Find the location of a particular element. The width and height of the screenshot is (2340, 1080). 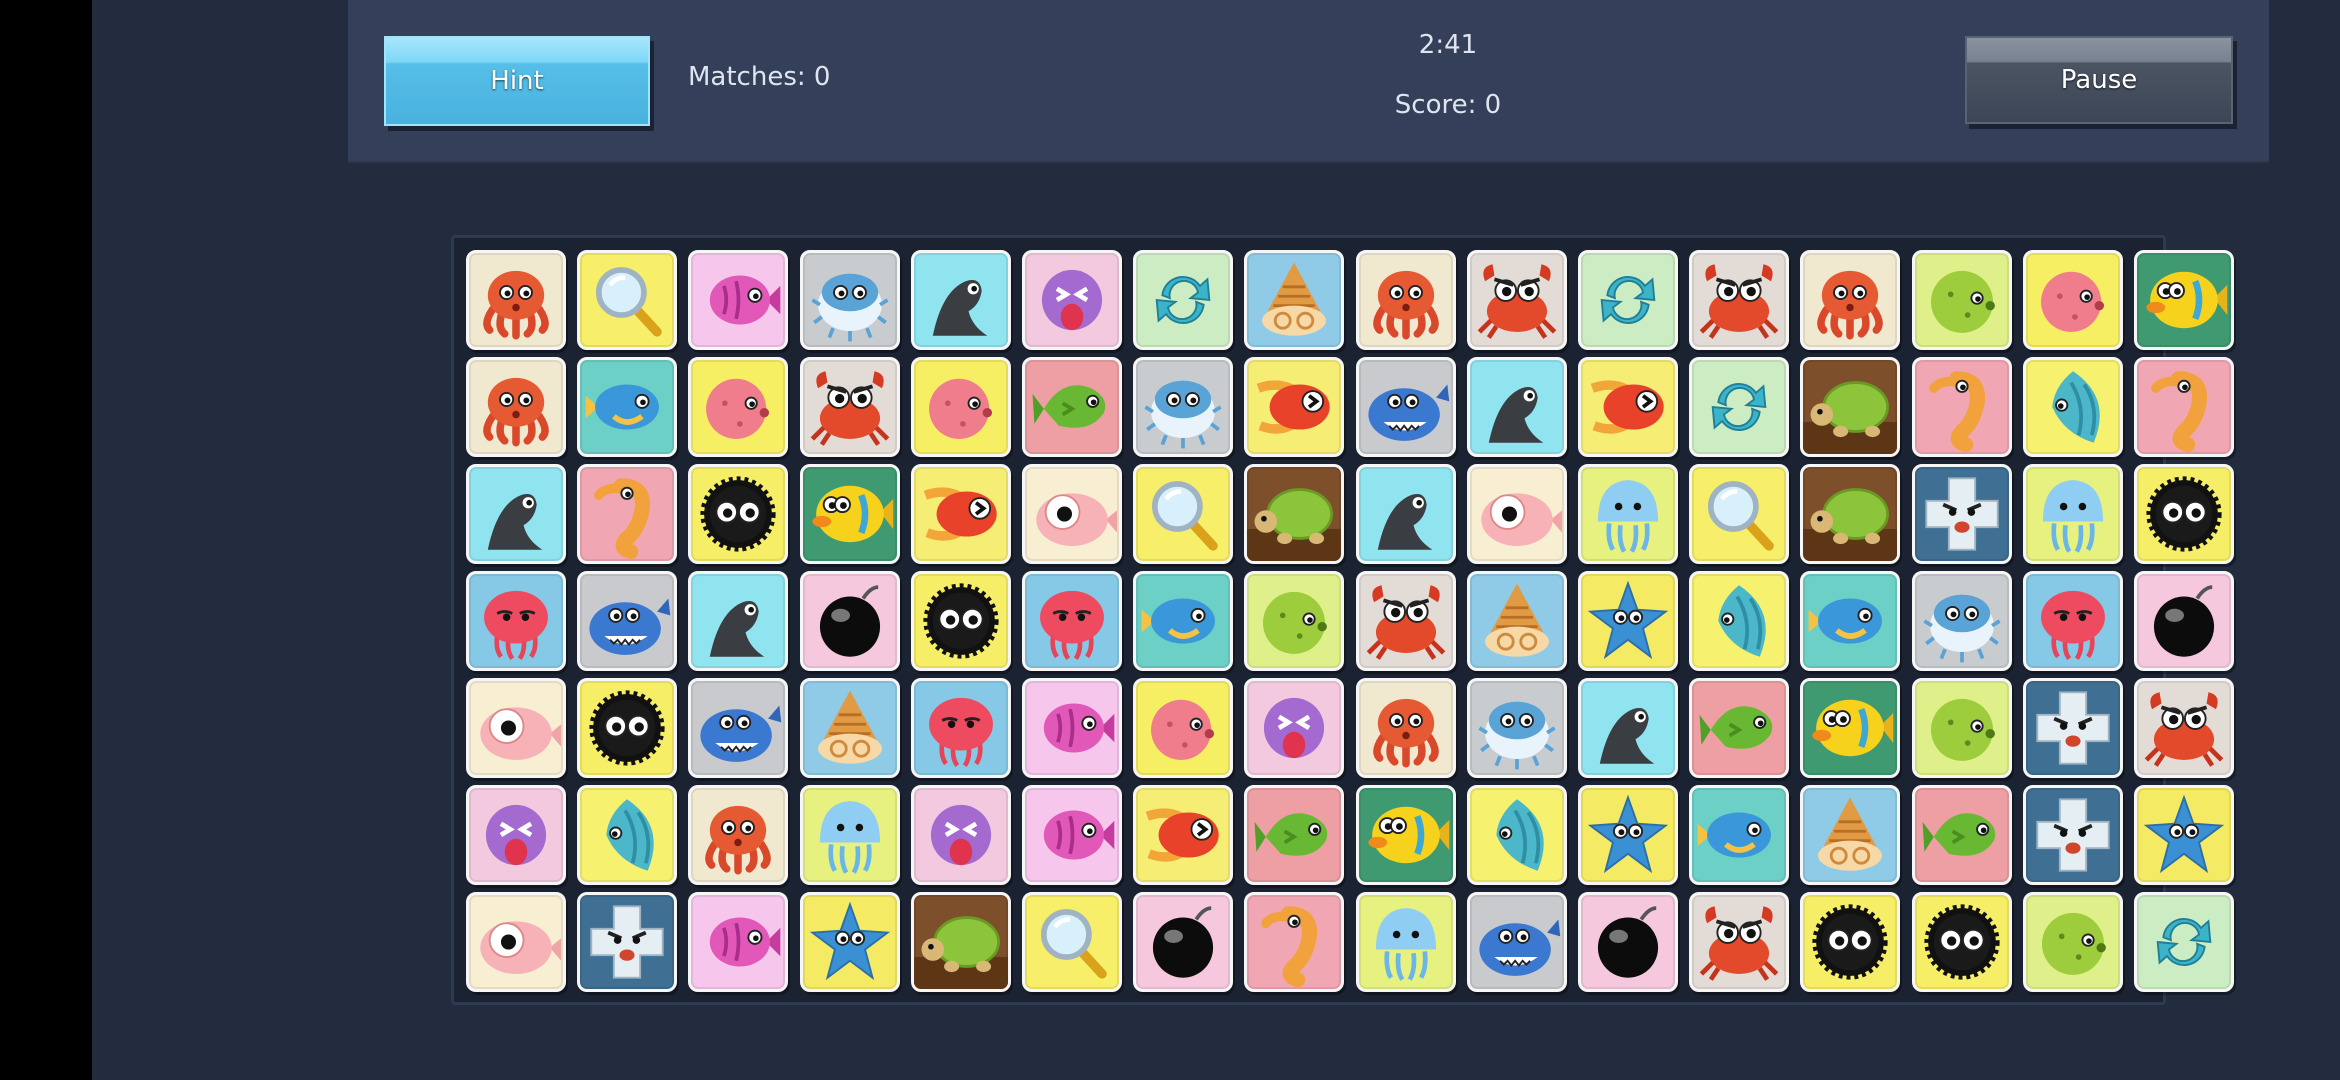

pause-button: Pause is located at coordinates (2099, 80).